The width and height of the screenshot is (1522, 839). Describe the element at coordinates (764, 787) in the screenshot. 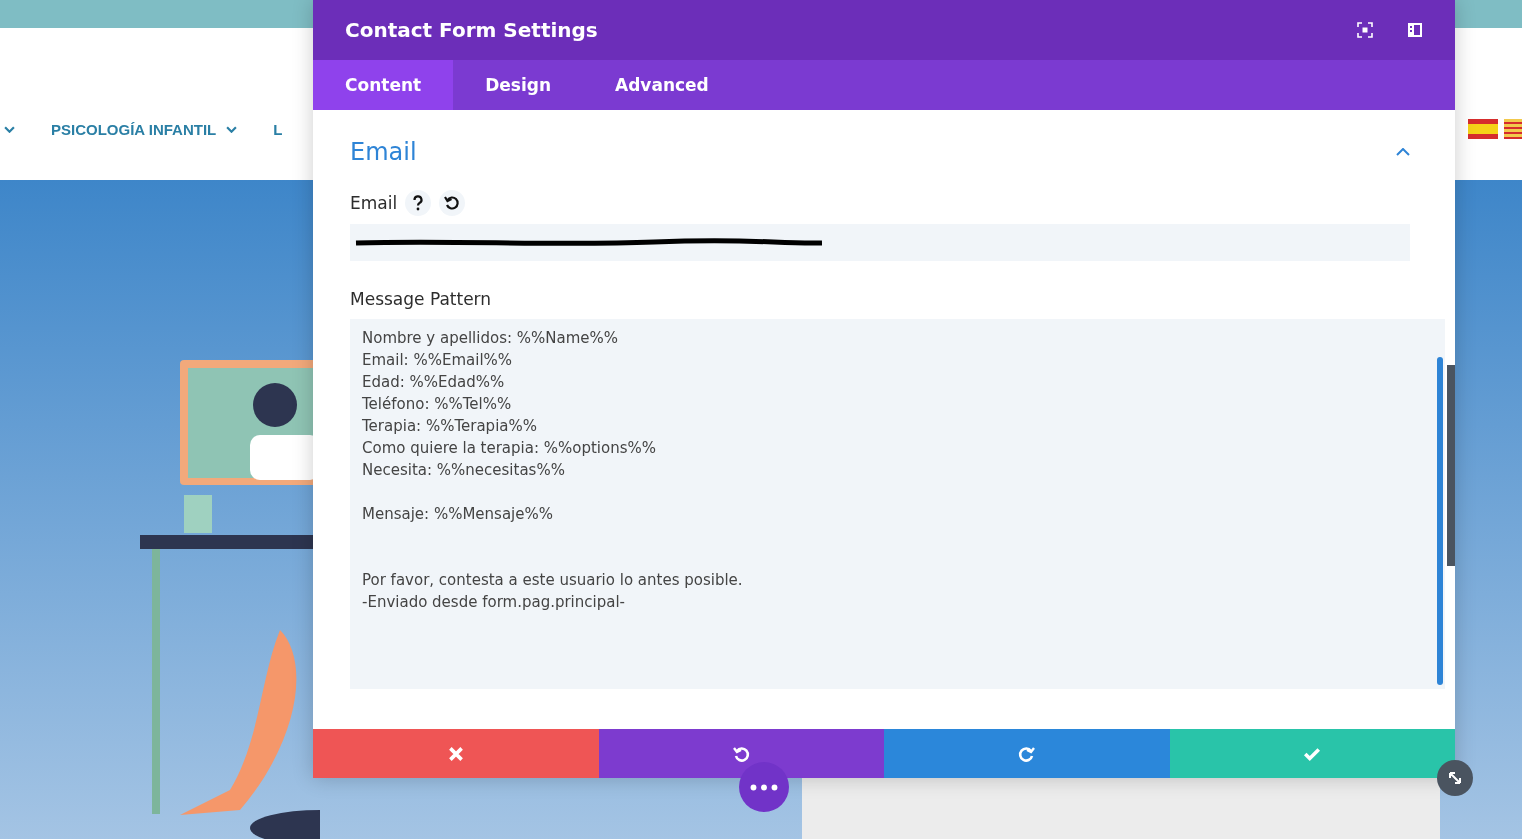

I see `dots-icon` at that location.